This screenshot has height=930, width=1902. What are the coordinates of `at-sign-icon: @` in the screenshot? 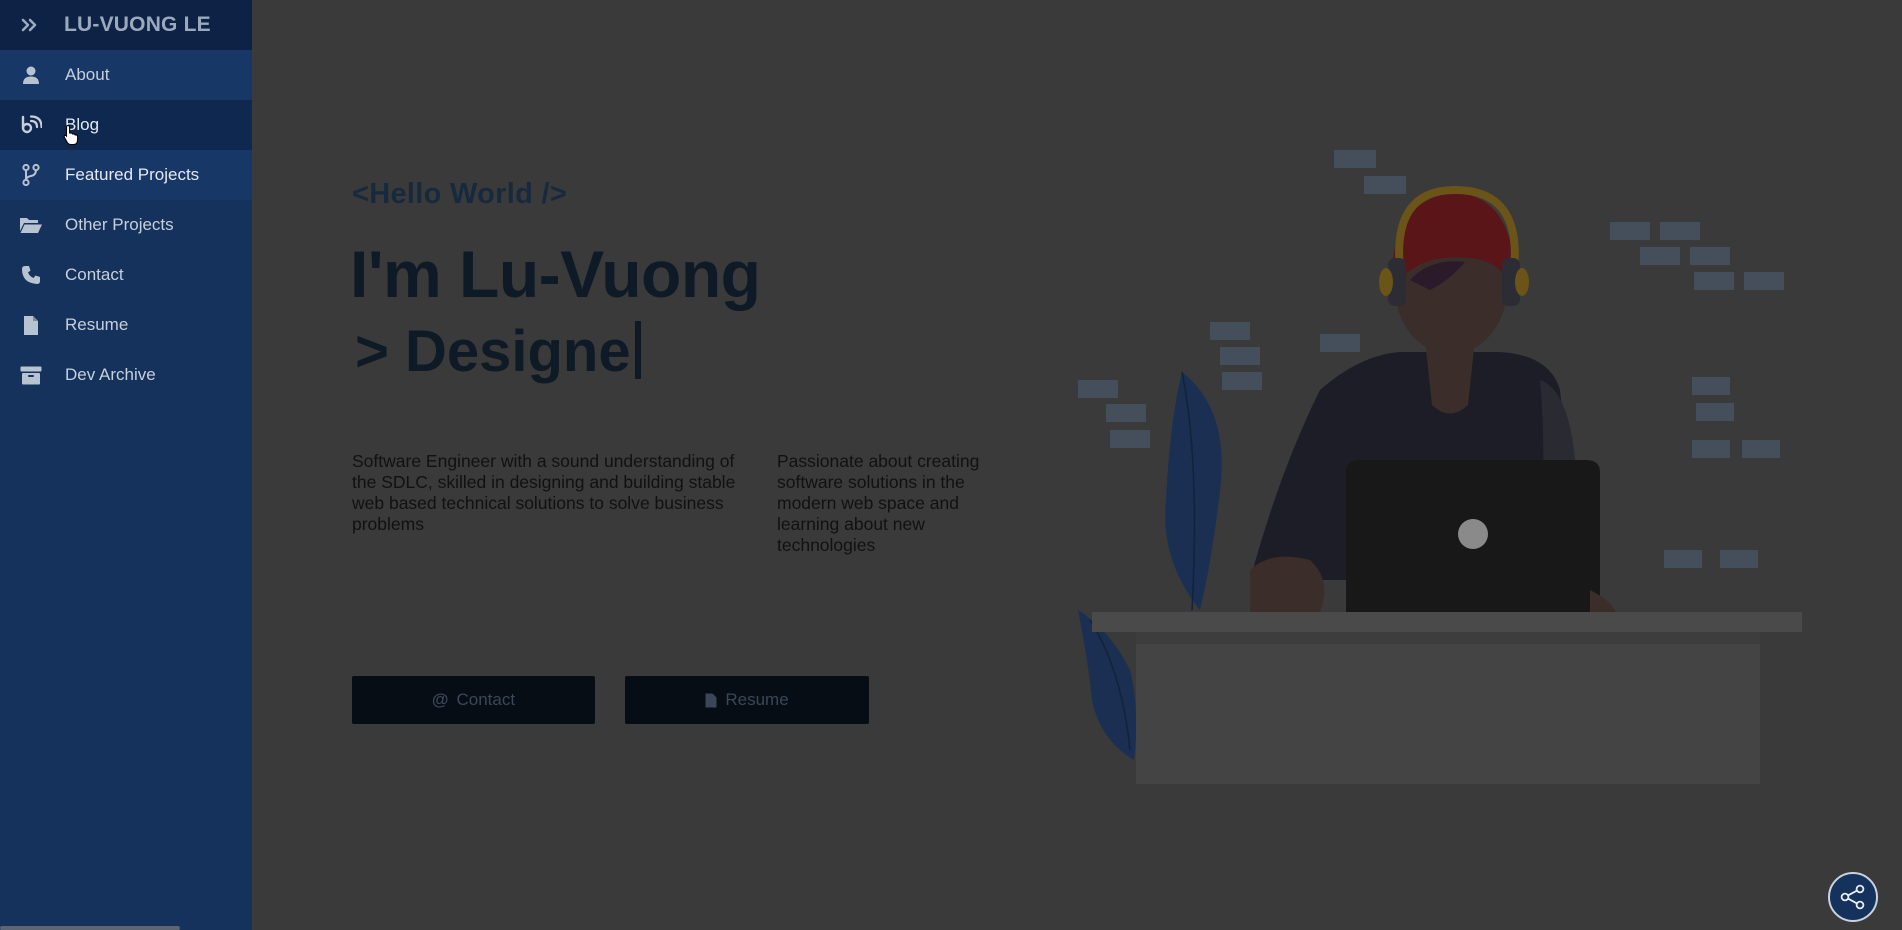 It's located at (440, 699).